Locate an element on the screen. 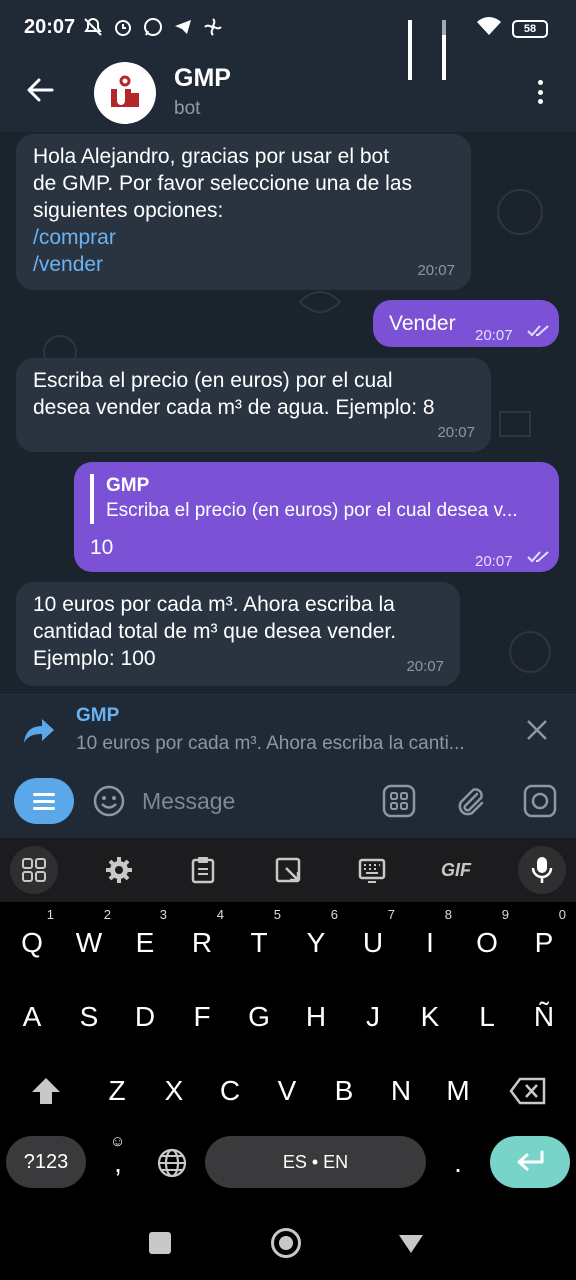  signal-icon is located at coordinates (420, 49).